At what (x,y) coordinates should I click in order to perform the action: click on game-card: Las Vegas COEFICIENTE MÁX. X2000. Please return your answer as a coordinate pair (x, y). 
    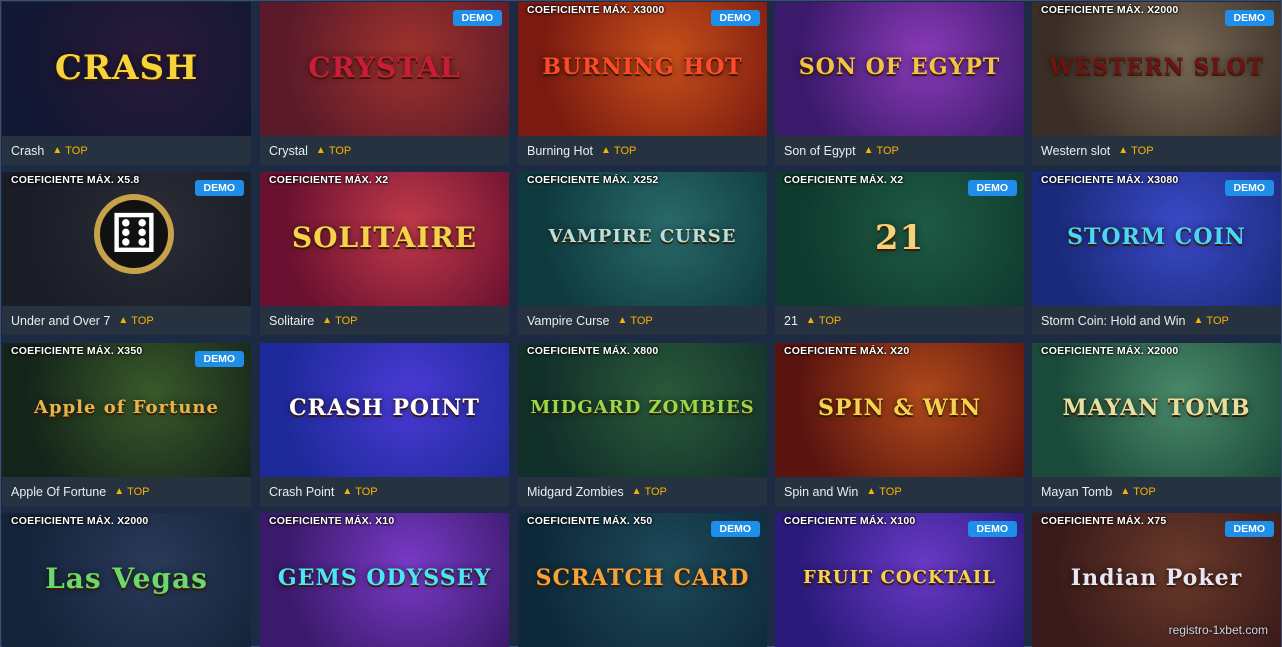
    Looking at the image, I should click on (126, 580).